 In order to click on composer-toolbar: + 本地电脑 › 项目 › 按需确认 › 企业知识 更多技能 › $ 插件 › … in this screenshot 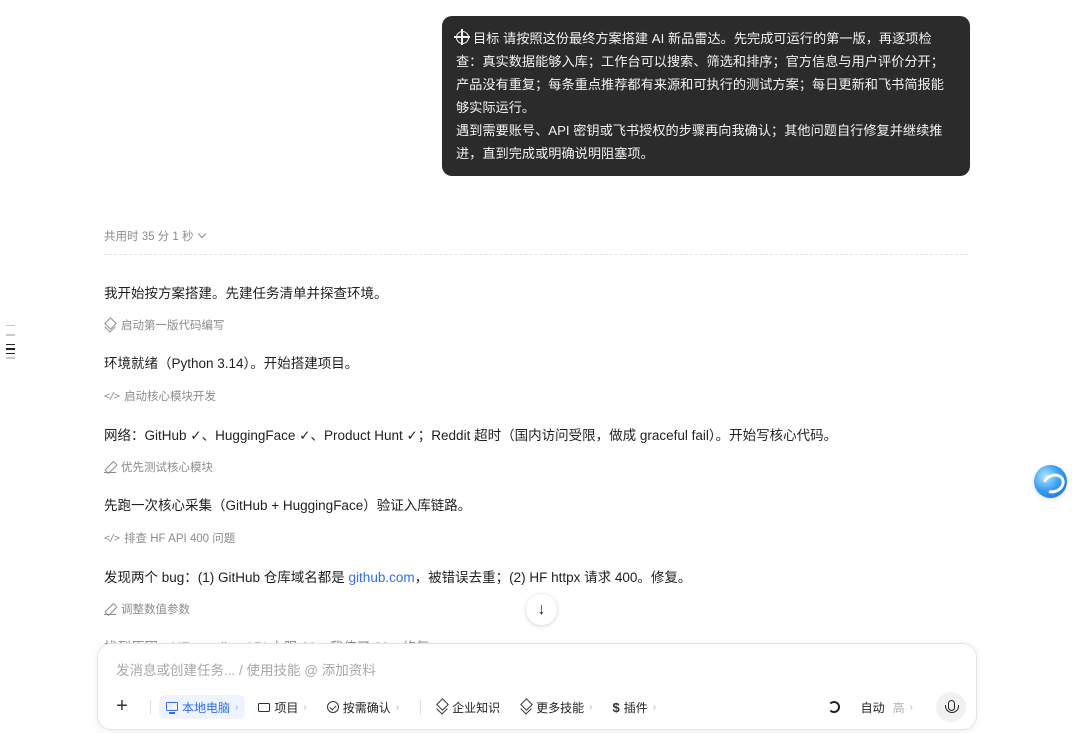, I will do `click(538, 707)`.